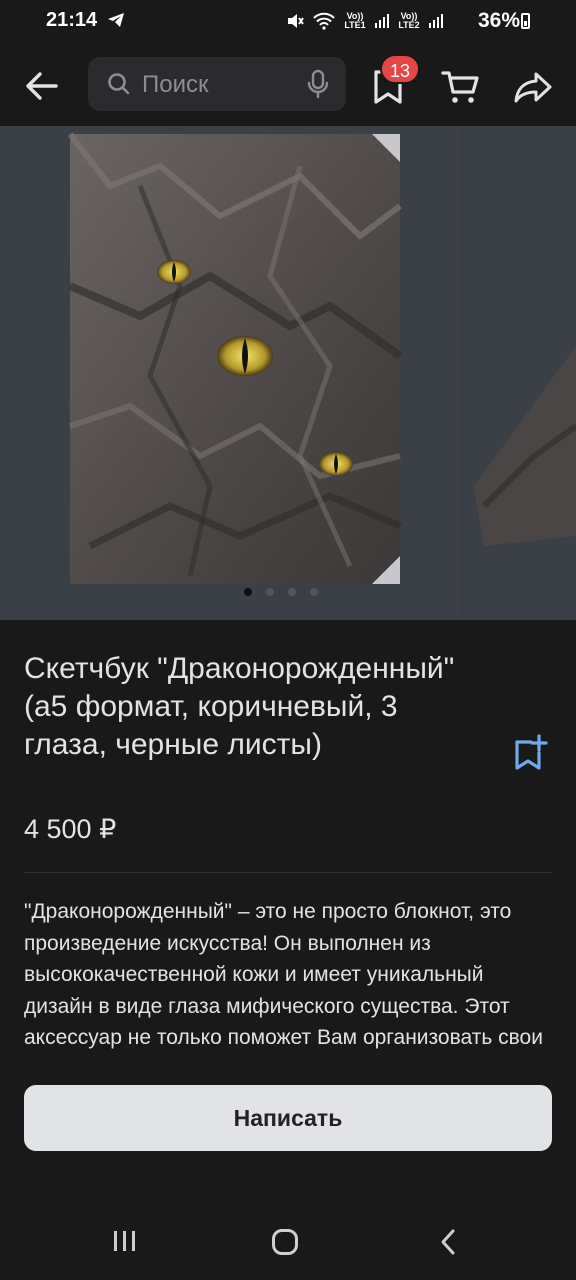 The image size is (576, 1280). Describe the element at coordinates (72, 20) in the screenshot. I see `status-time: 21:14` at that location.